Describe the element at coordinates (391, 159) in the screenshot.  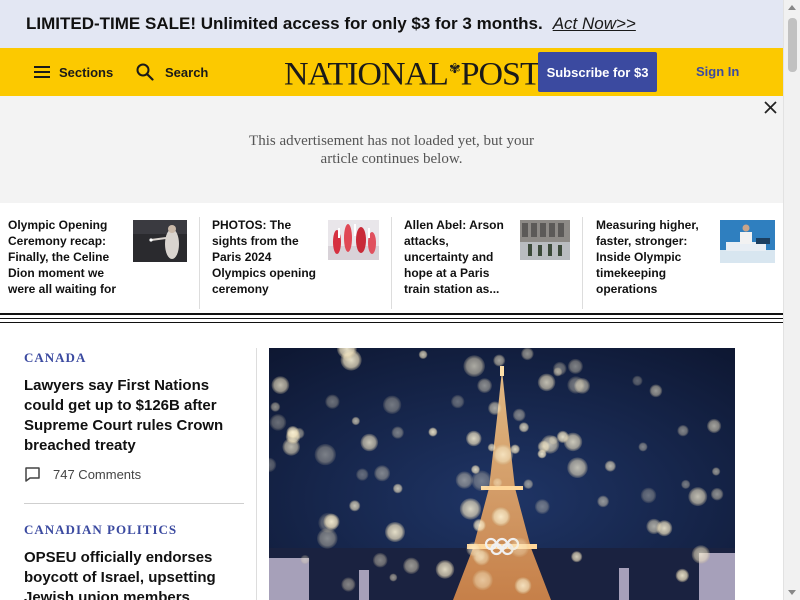
I see `ad-text-line-2: article continues below.` at that location.